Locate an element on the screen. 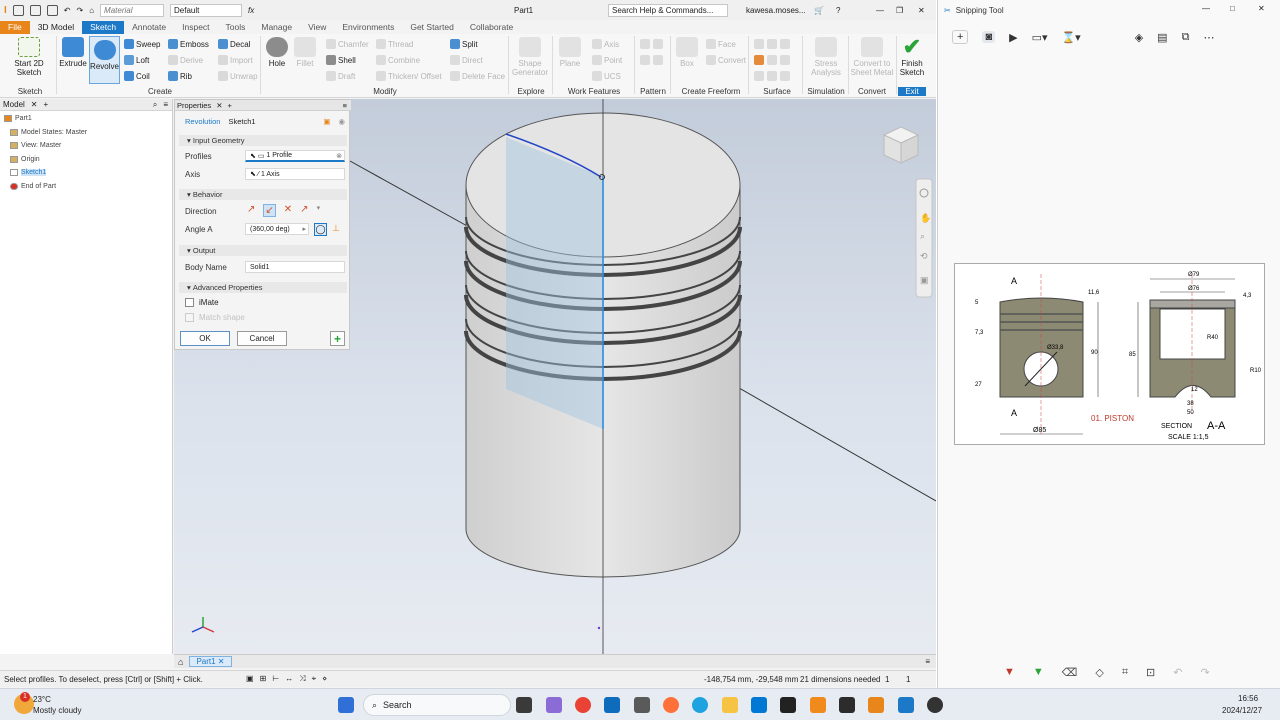 The height and width of the screenshot is (720, 1280). emboss-button: Emboss is located at coordinates (188, 44).